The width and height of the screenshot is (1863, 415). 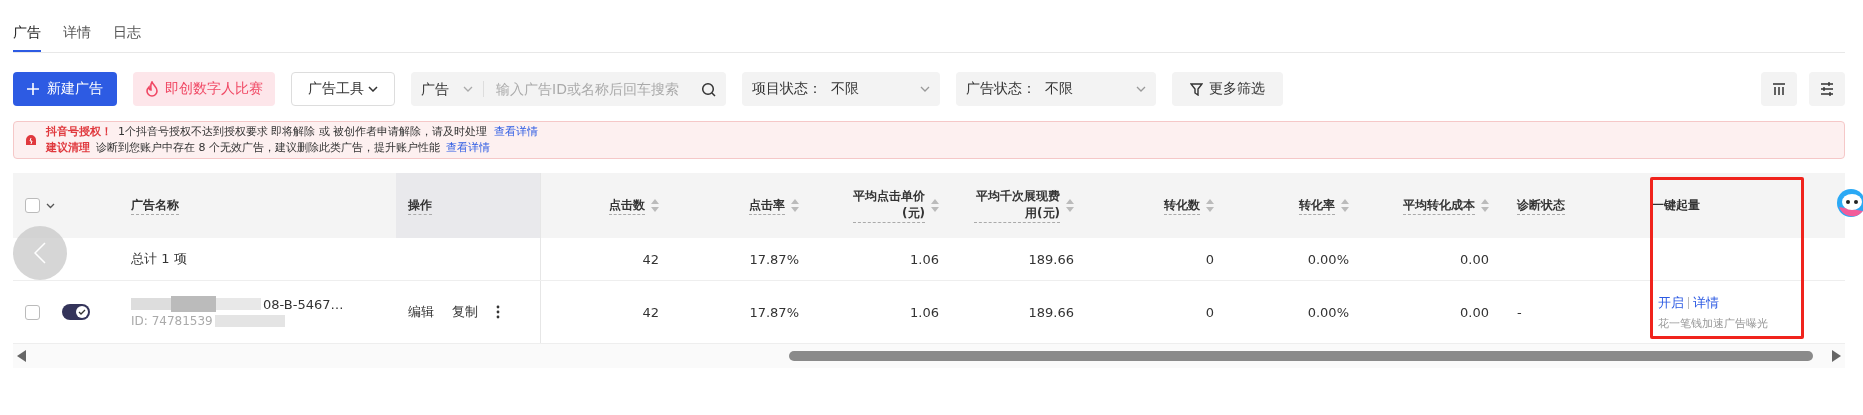 What do you see at coordinates (77, 36) in the screenshot?
I see `tab: 详情` at bounding box center [77, 36].